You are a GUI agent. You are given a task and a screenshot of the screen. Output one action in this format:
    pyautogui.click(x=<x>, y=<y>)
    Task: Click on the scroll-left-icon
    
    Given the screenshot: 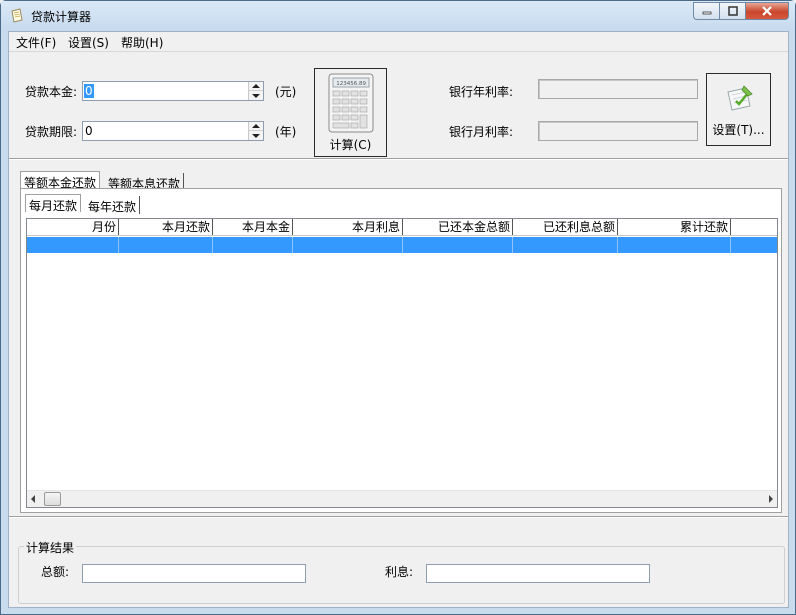 What is the action you would take?
    pyautogui.click(x=33, y=499)
    